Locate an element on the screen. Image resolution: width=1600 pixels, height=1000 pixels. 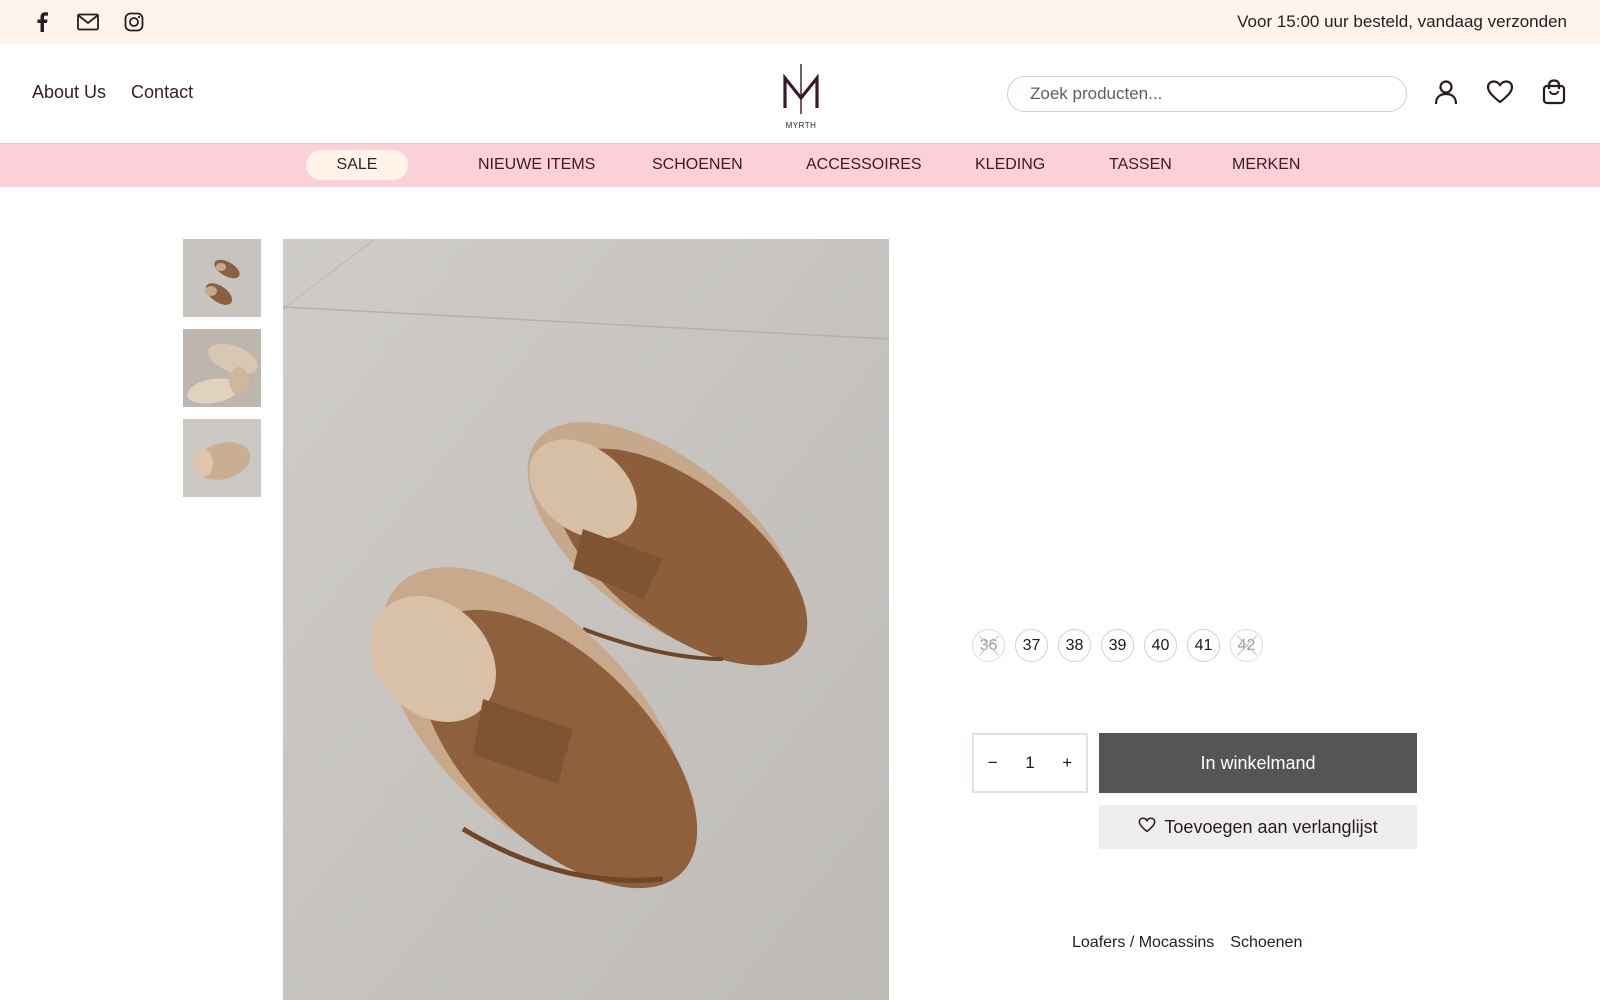
nav-sale: SALE is located at coordinates (357, 165).